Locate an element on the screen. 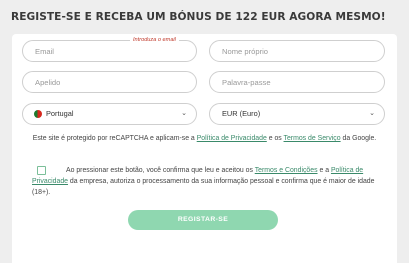 The height and width of the screenshot is (263, 409). password-input is located at coordinates (303, 82).